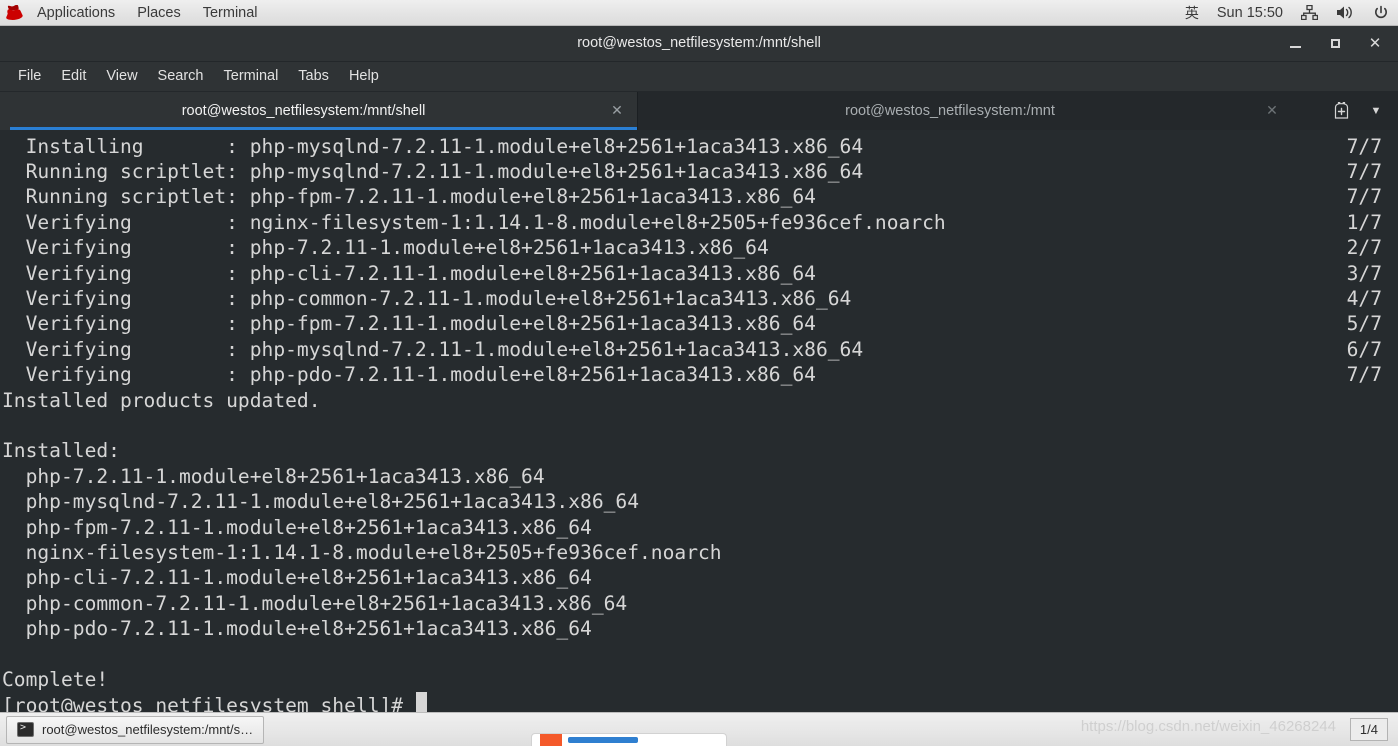 The width and height of the screenshot is (1398, 746). I want to click on menu-label: View, so click(122, 76).